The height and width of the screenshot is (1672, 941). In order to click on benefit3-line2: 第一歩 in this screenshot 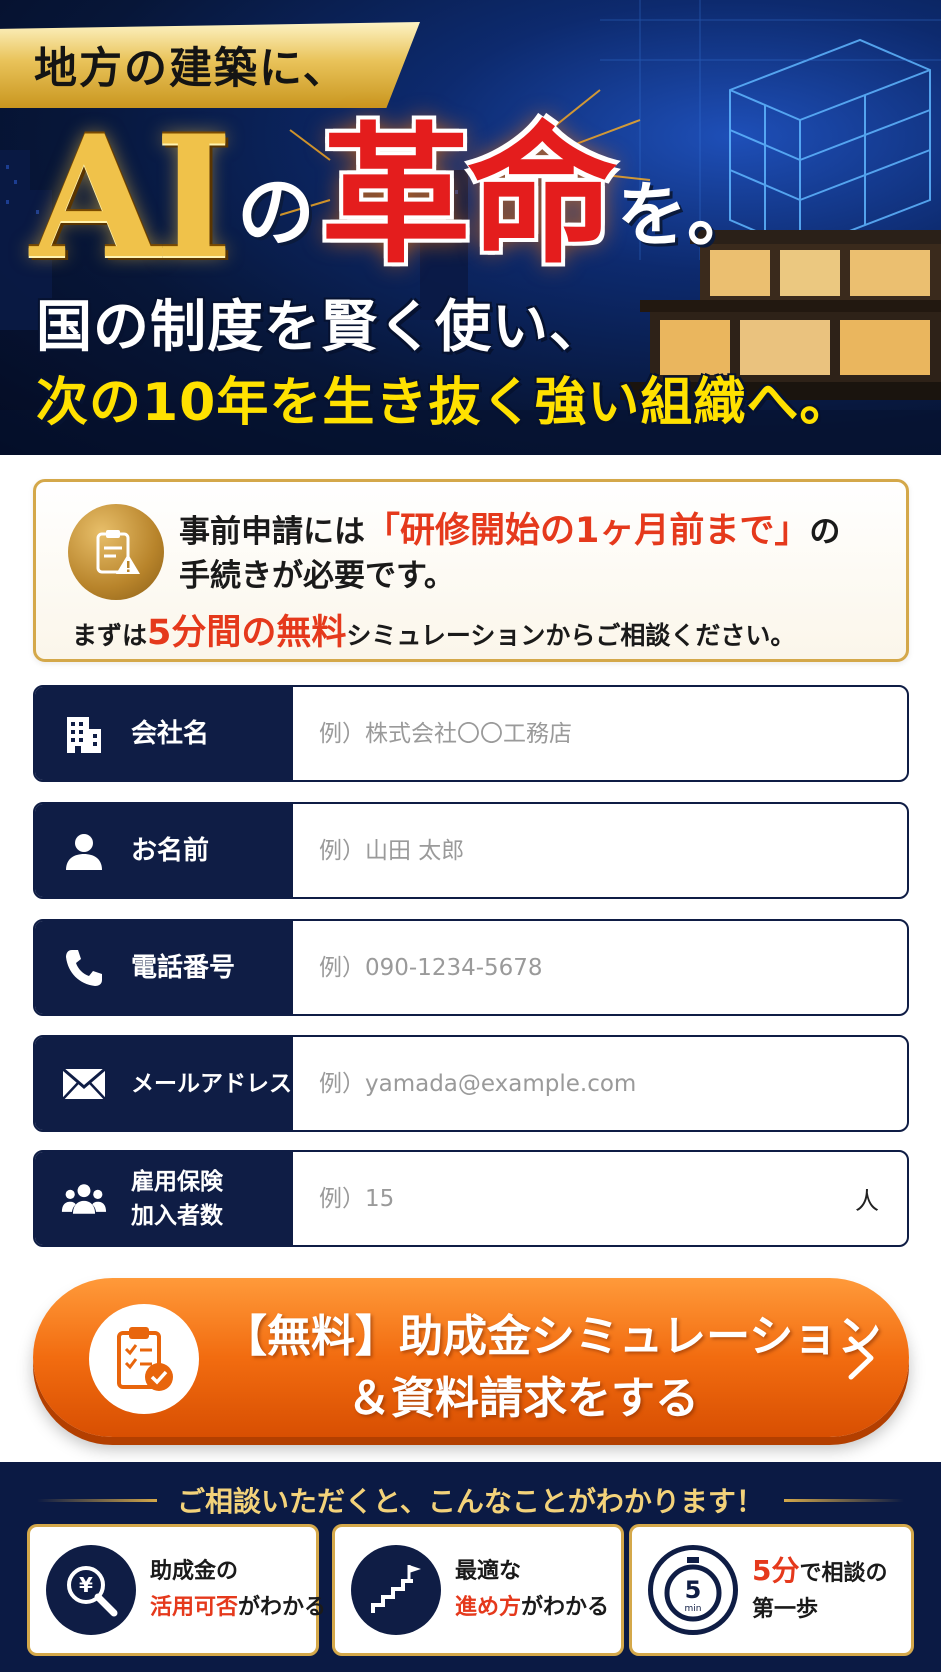, I will do `click(785, 1609)`.